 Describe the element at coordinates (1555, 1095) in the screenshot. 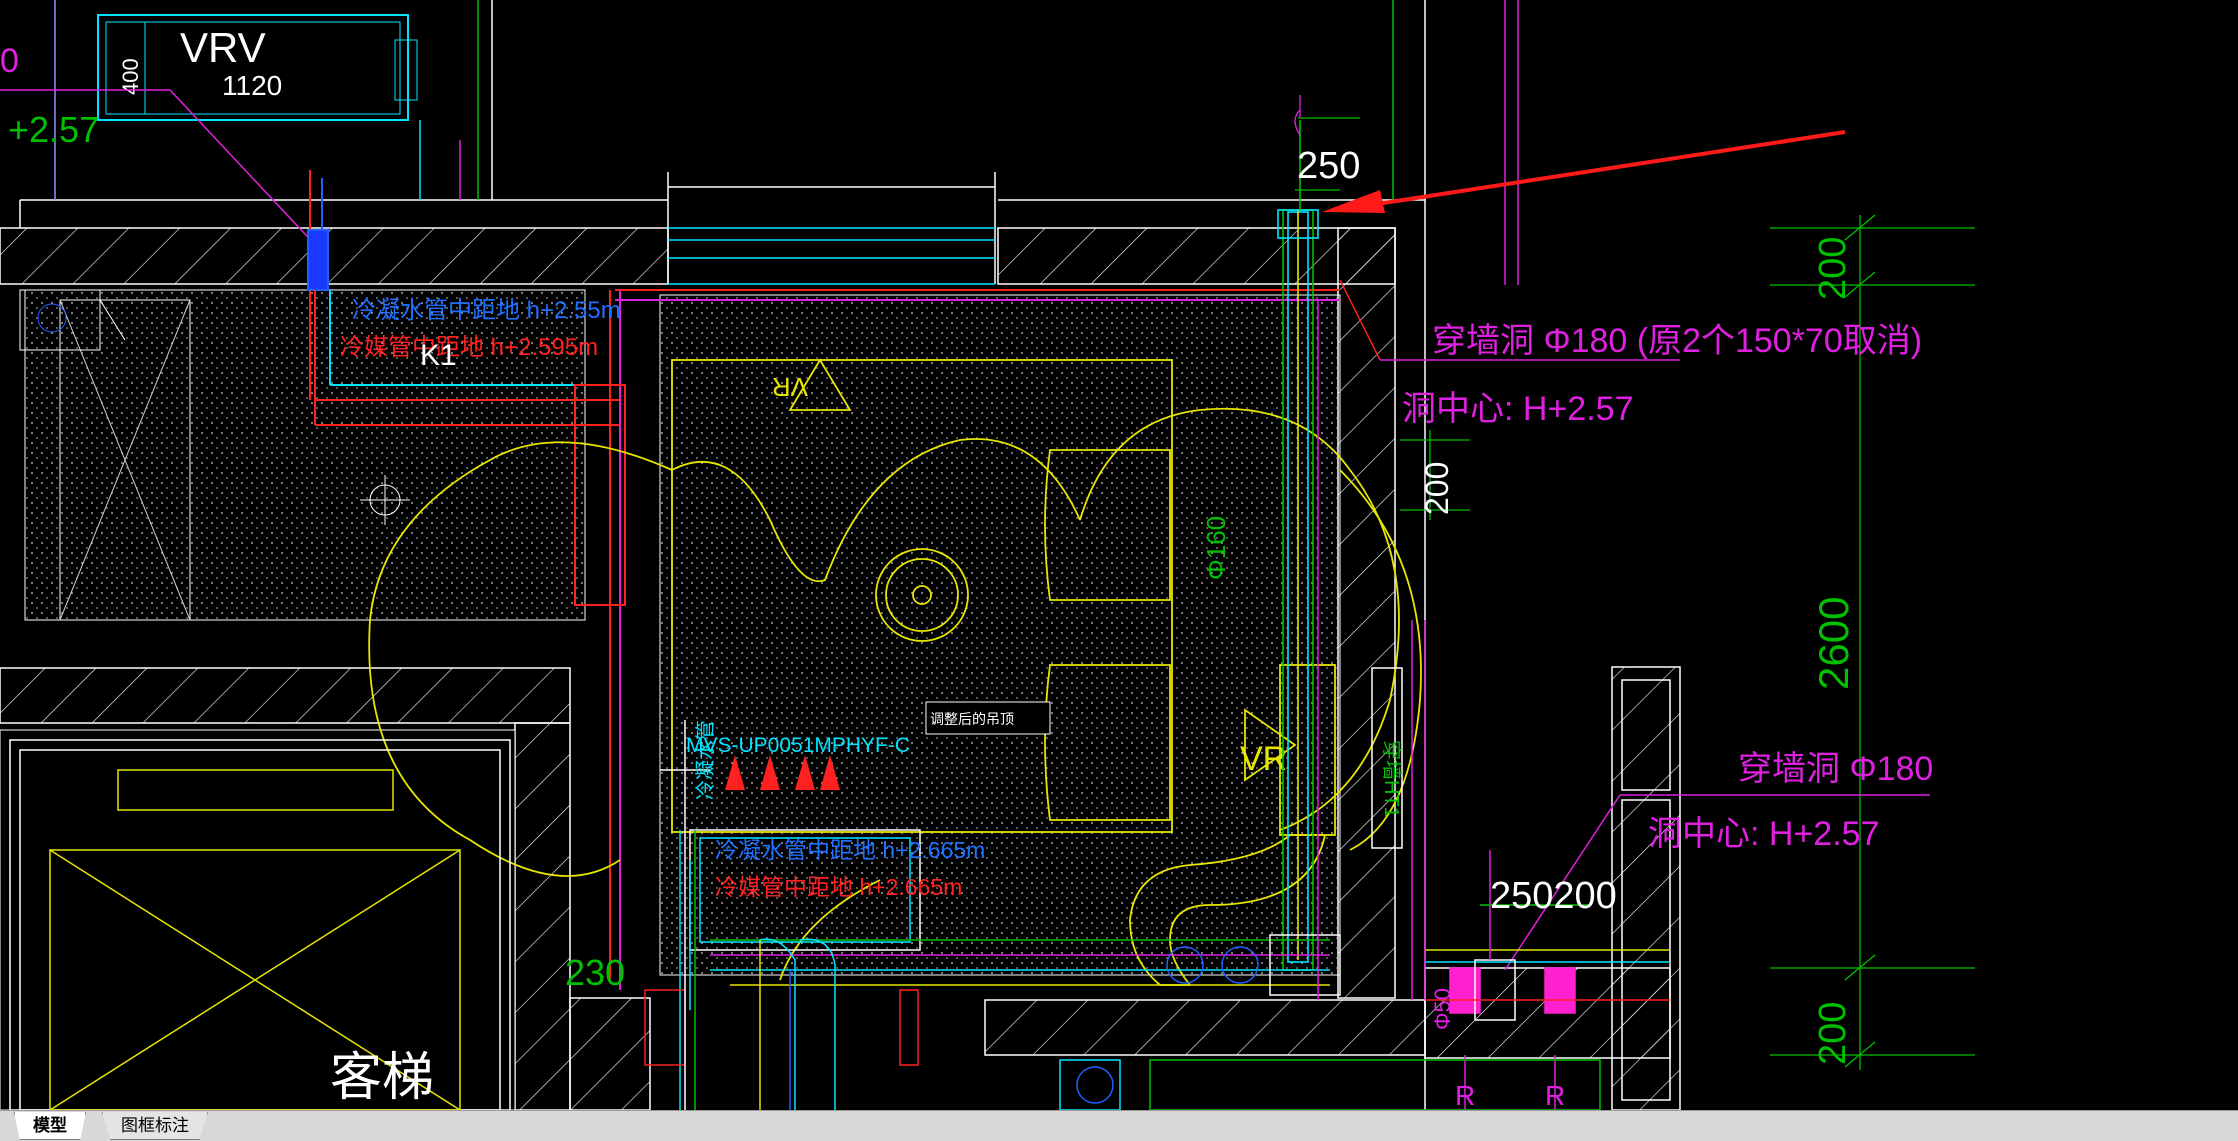

I see `r-label-b: R` at that location.